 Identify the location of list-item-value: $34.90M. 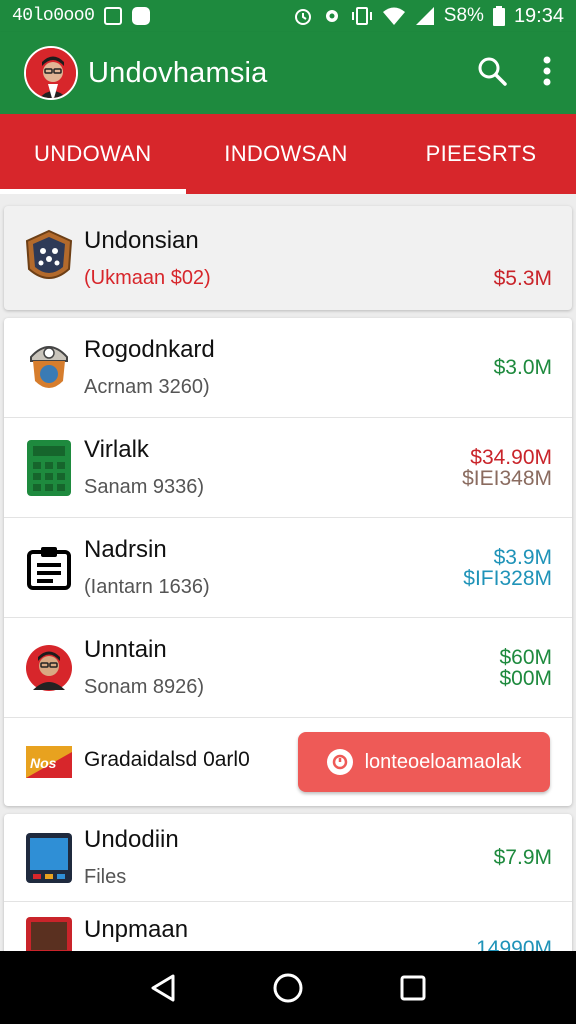
(511, 457).